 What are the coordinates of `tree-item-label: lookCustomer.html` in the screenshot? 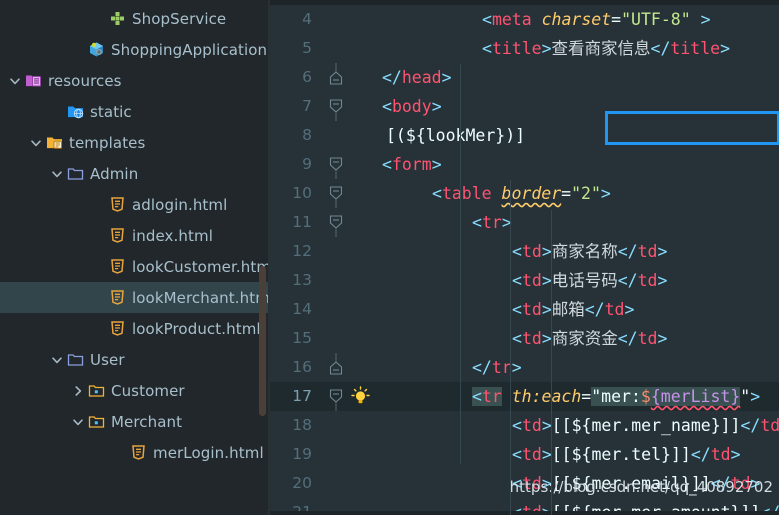 It's located at (201, 266).